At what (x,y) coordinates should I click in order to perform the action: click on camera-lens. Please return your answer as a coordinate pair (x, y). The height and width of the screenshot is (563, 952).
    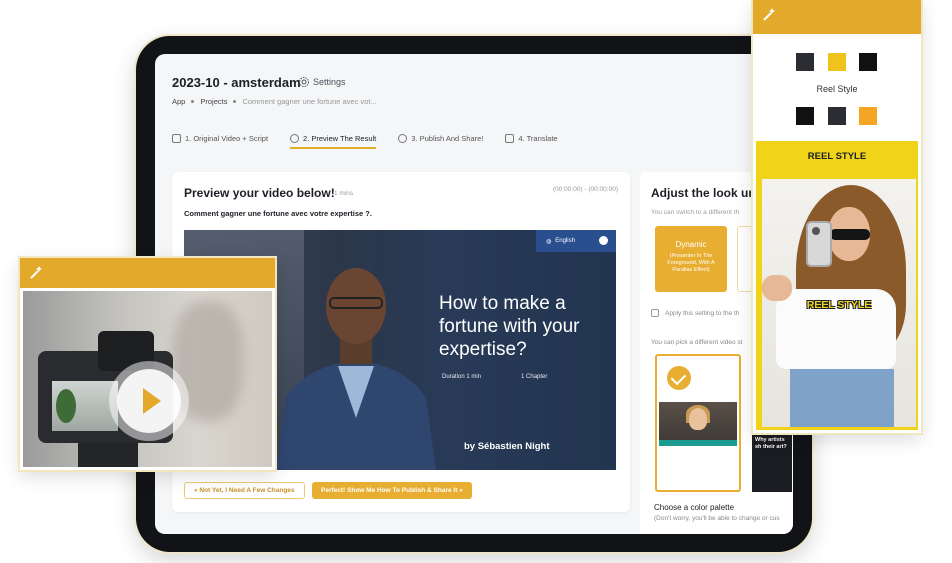
    Looking at the image, I should click on (126, 351).